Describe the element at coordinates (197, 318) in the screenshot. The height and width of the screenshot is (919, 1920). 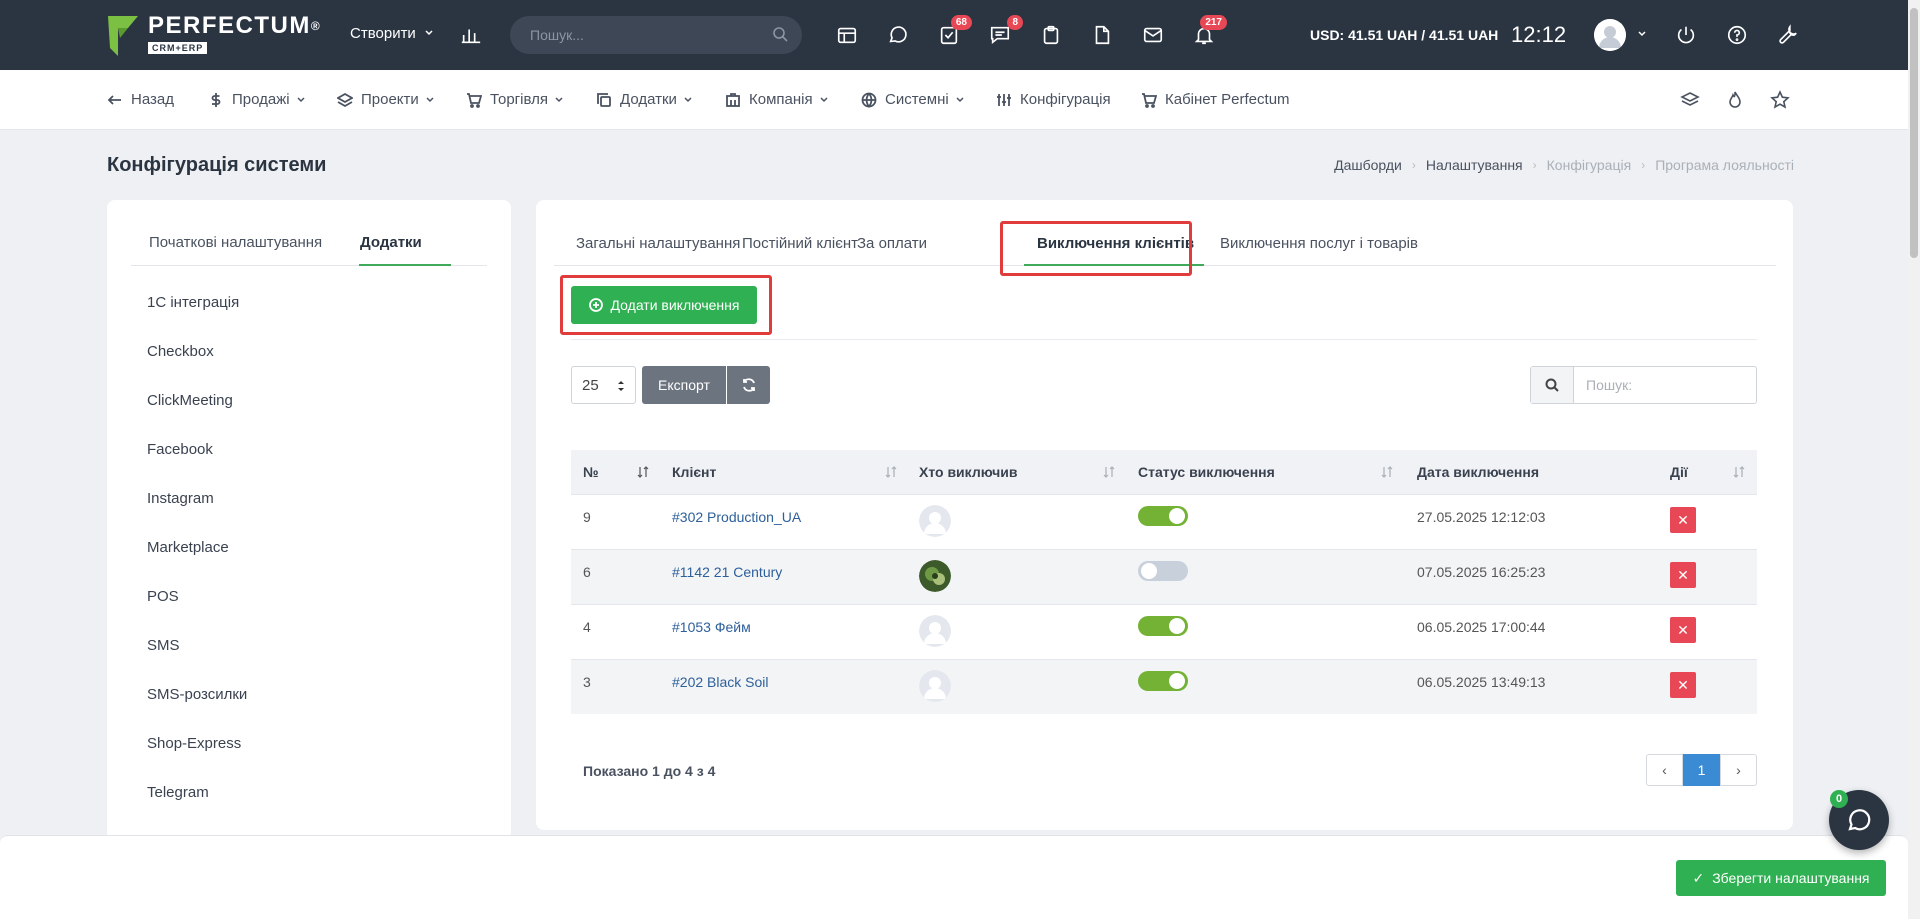
I see `sidebar-item-1c: 1С інтеграція` at that location.